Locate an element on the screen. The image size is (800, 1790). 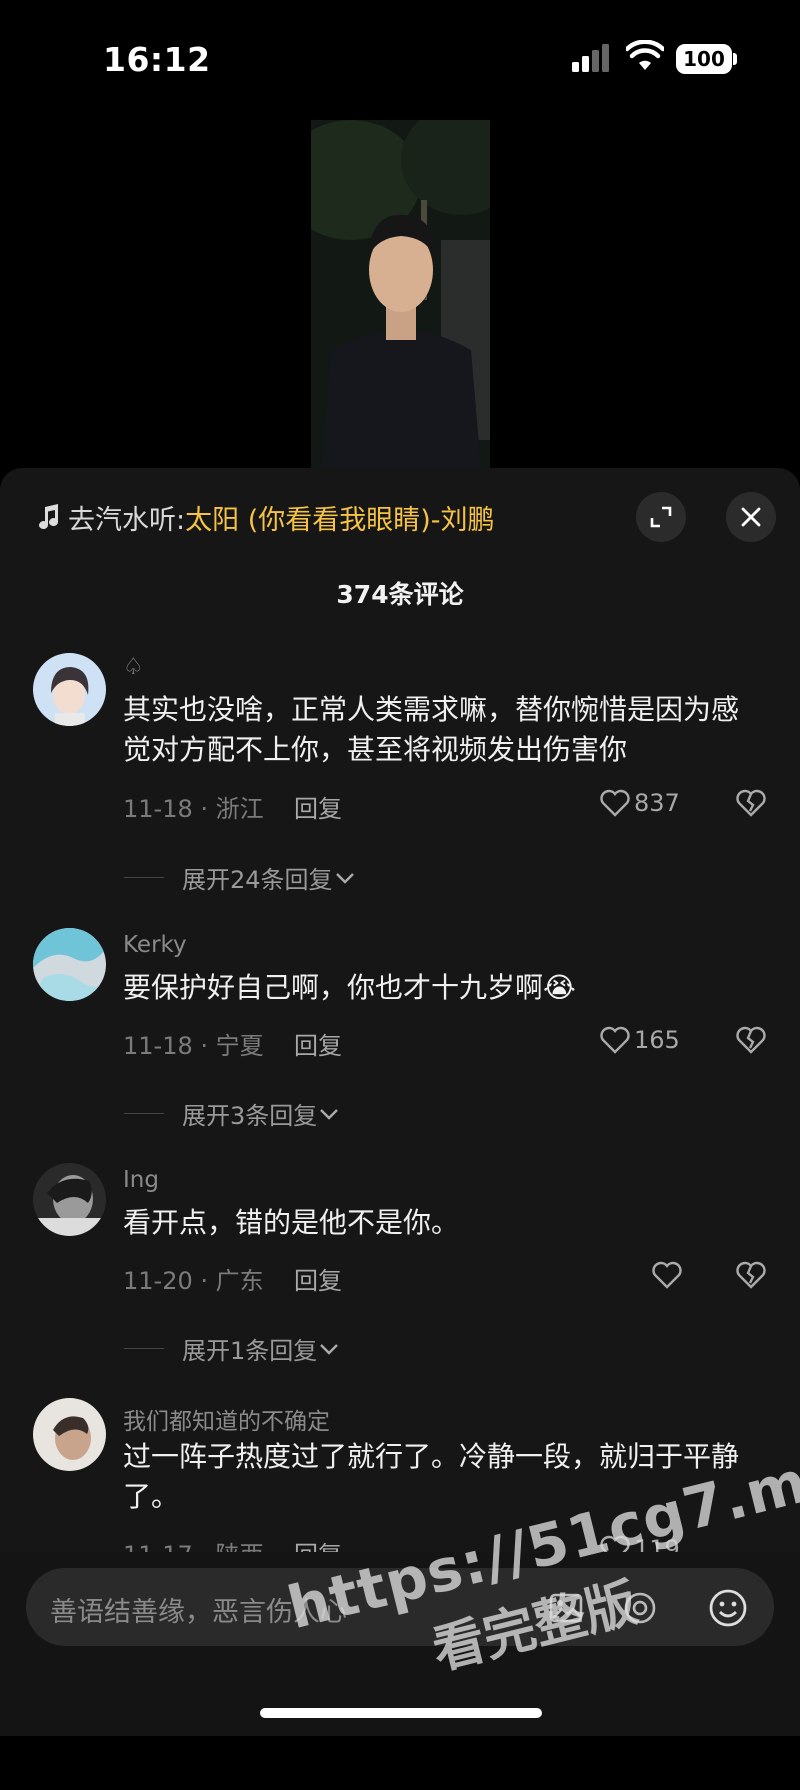
status-time: 16:12 is located at coordinates (157, 59).